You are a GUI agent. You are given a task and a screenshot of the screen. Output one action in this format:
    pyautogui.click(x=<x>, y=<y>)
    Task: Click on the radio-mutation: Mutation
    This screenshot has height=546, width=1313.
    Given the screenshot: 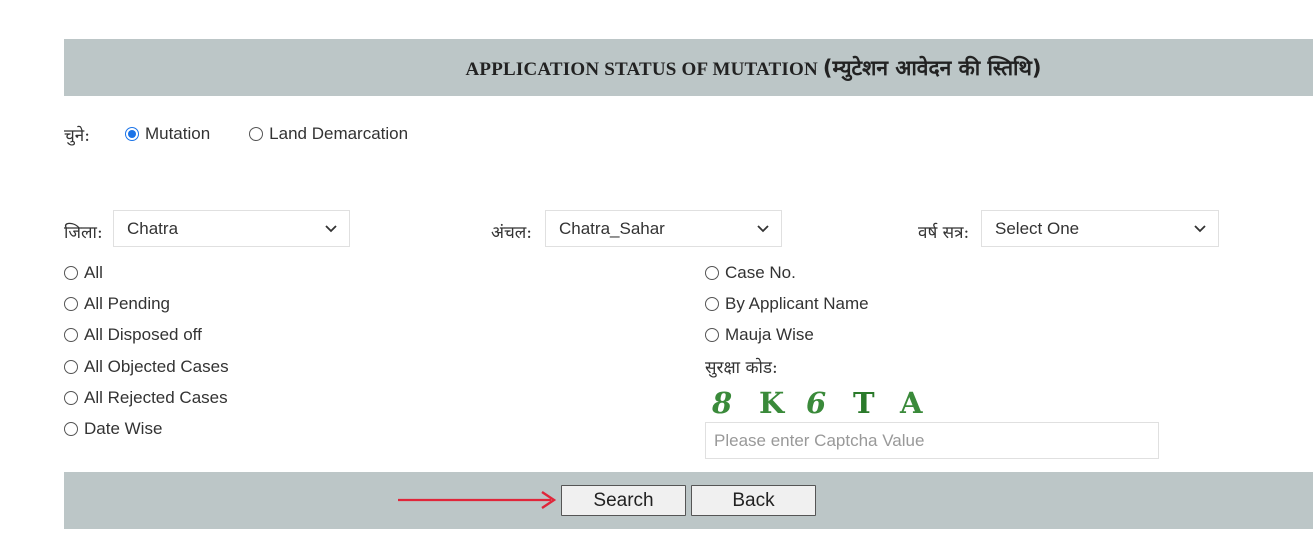 What is the action you would take?
    pyautogui.click(x=167, y=134)
    